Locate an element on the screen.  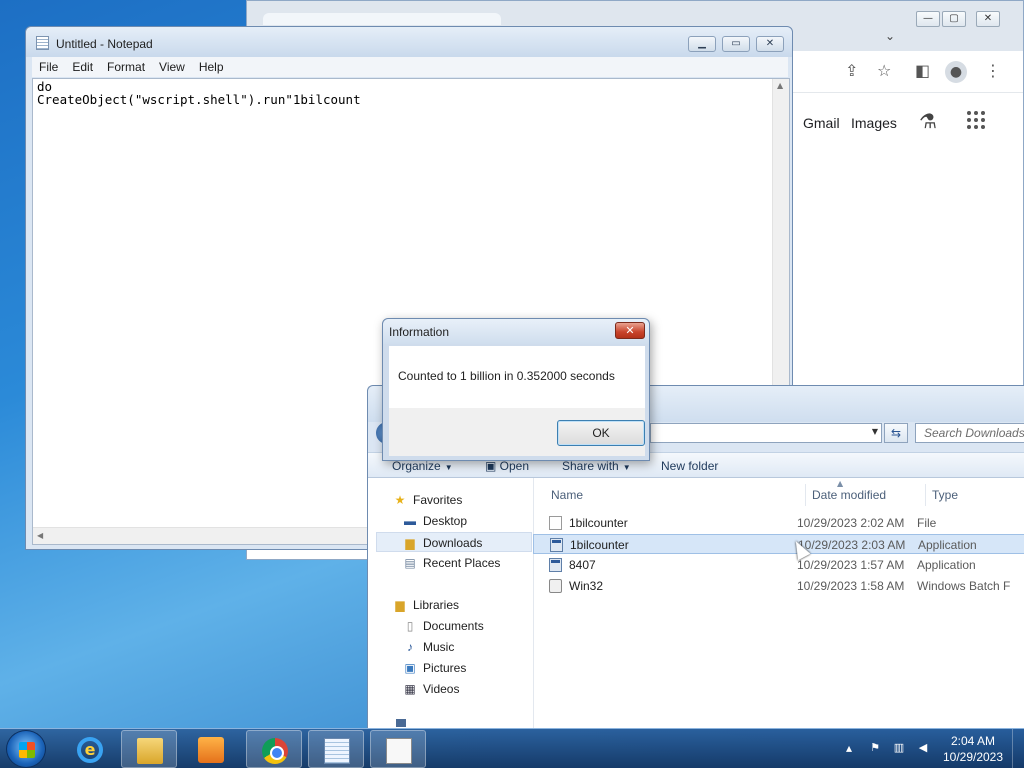
chrome-close-button: ✕ is located at coordinates (988, 19).